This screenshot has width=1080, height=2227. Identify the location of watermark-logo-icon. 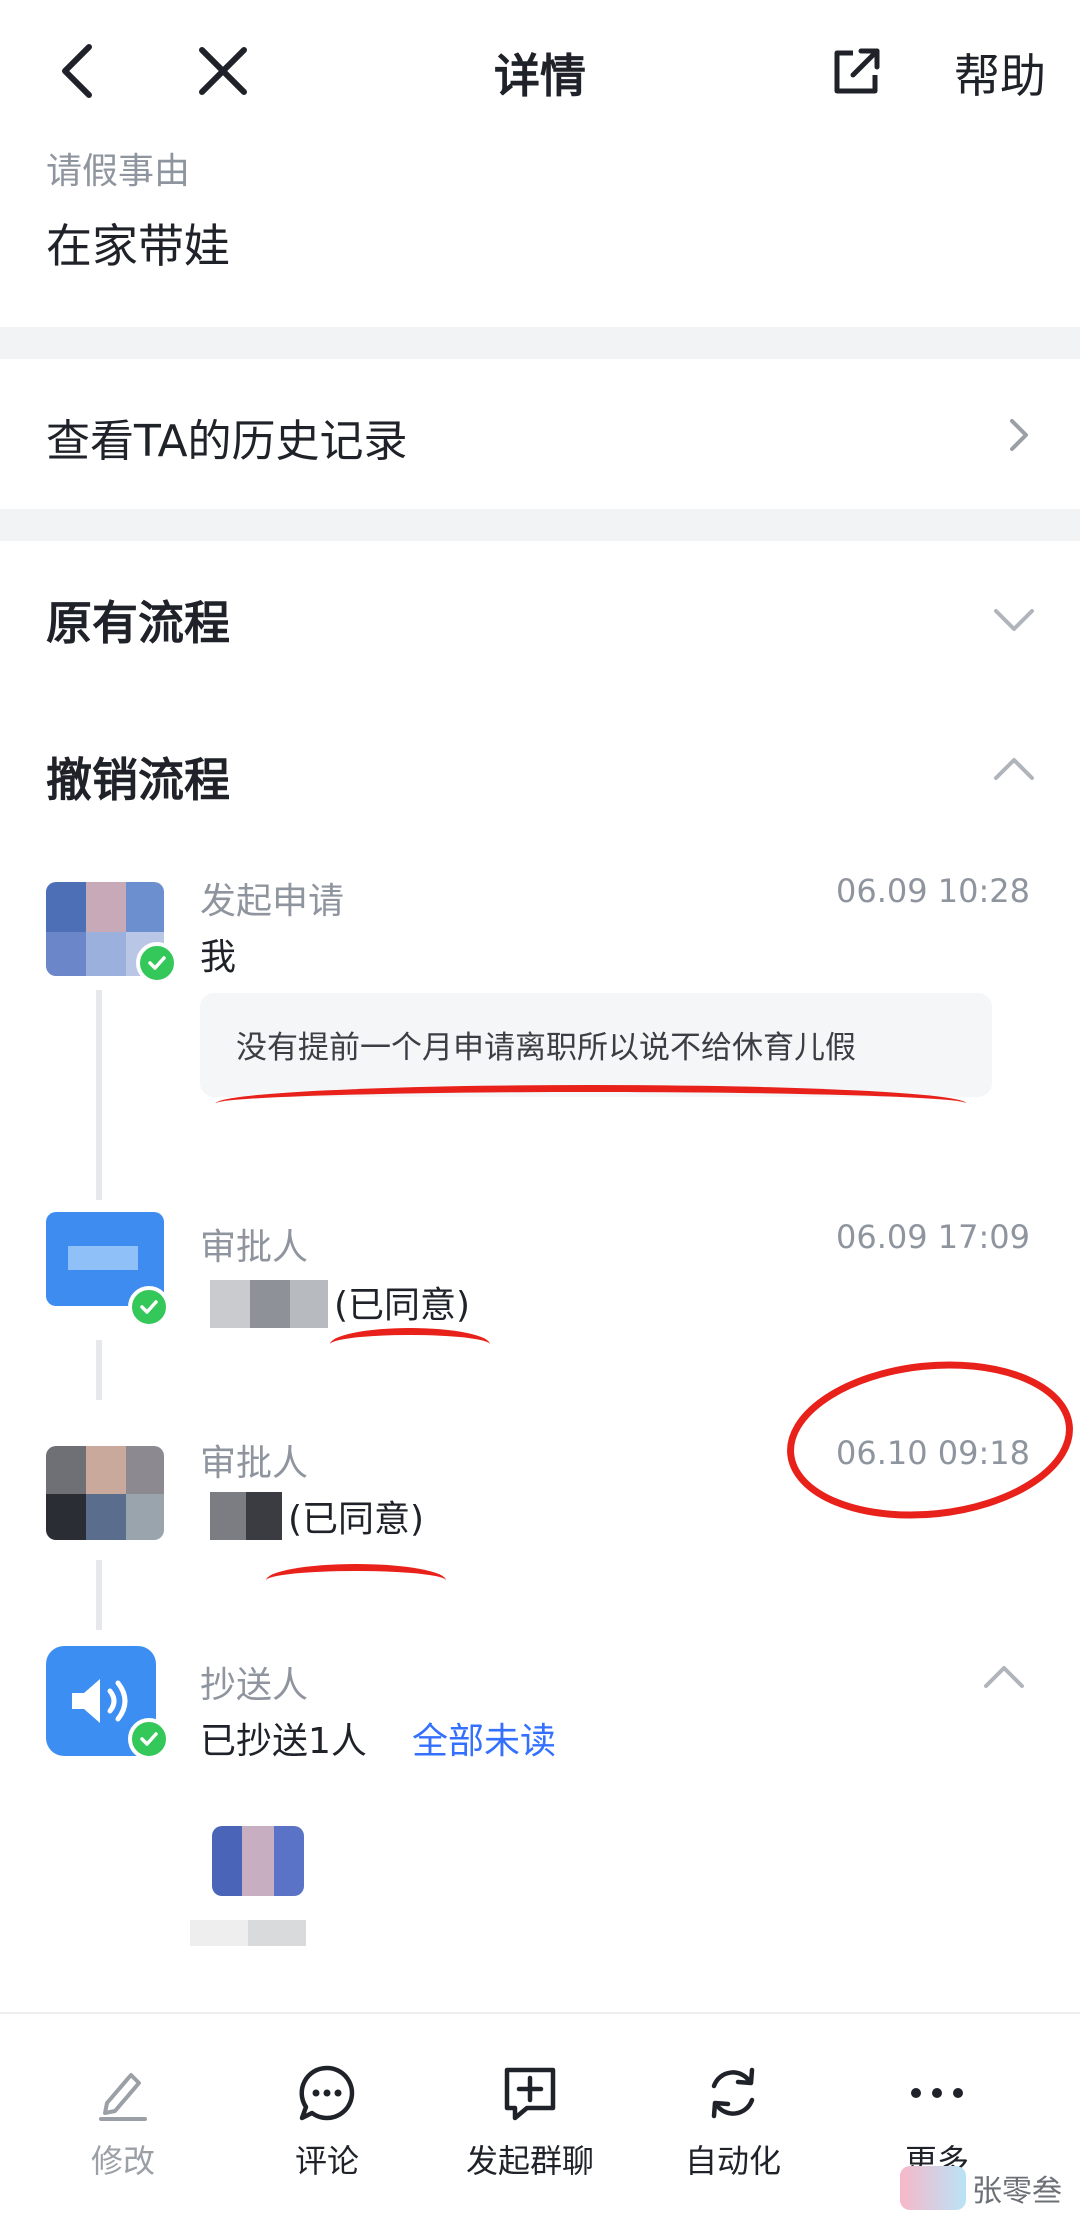
(933, 2188).